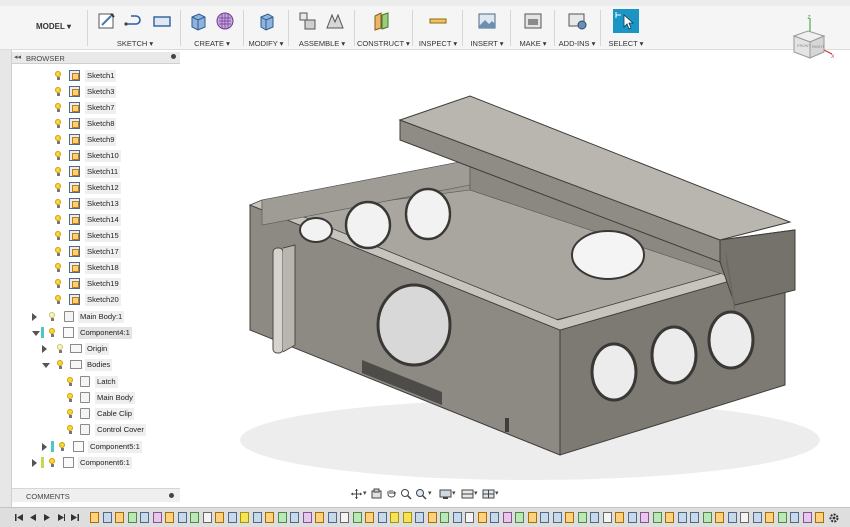  Describe the element at coordinates (467, 494) in the screenshot. I see `grid-snaps-icon` at that location.